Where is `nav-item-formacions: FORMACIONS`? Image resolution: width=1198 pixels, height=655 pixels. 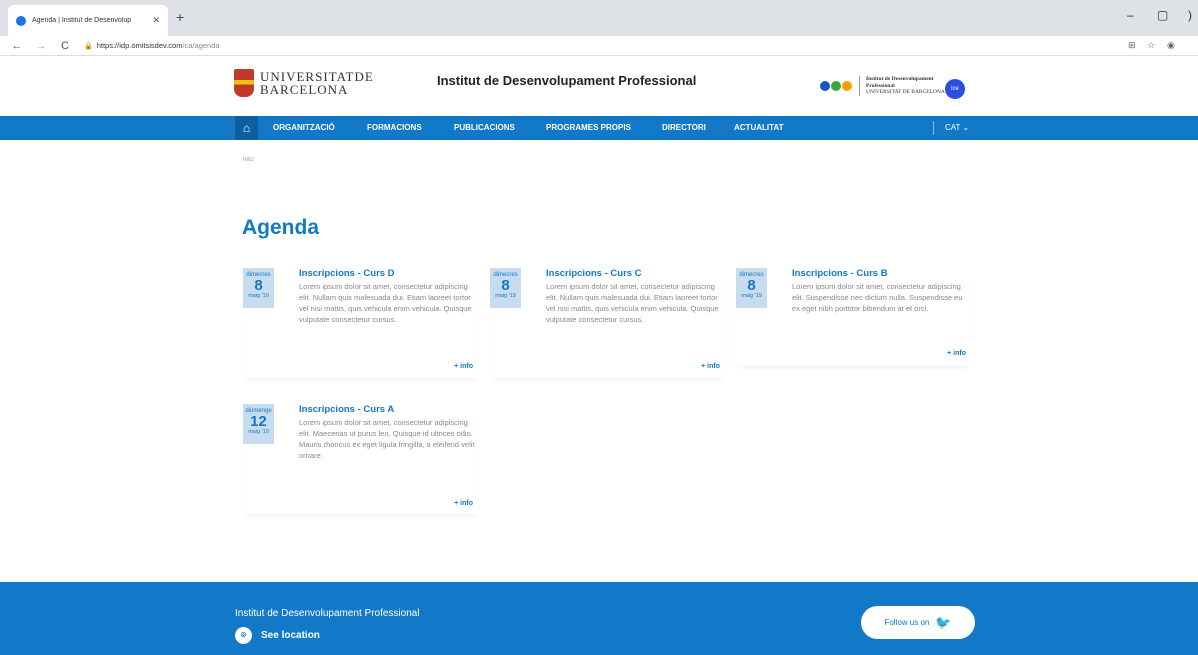 nav-item-formacions: FORMACIONS is located at coordinates (394, 127).